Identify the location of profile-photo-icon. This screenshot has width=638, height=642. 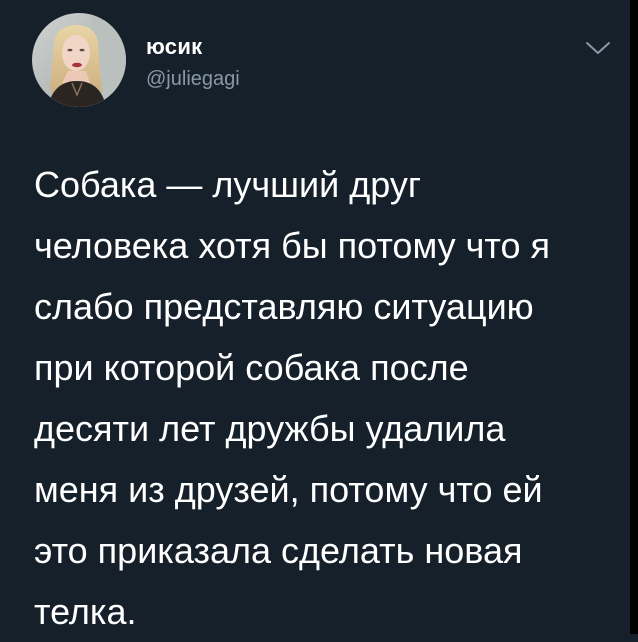
(79, 60).